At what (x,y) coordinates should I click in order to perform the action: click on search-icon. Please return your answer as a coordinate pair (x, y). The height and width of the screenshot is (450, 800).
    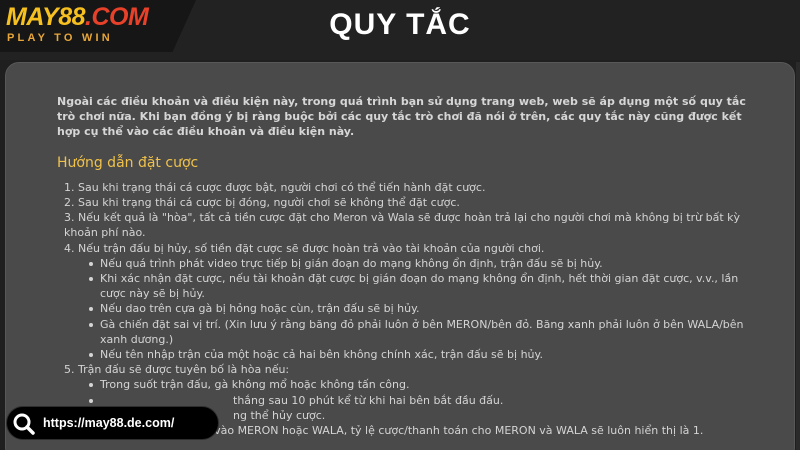
    Looking at the image, I should click on (24, 424).